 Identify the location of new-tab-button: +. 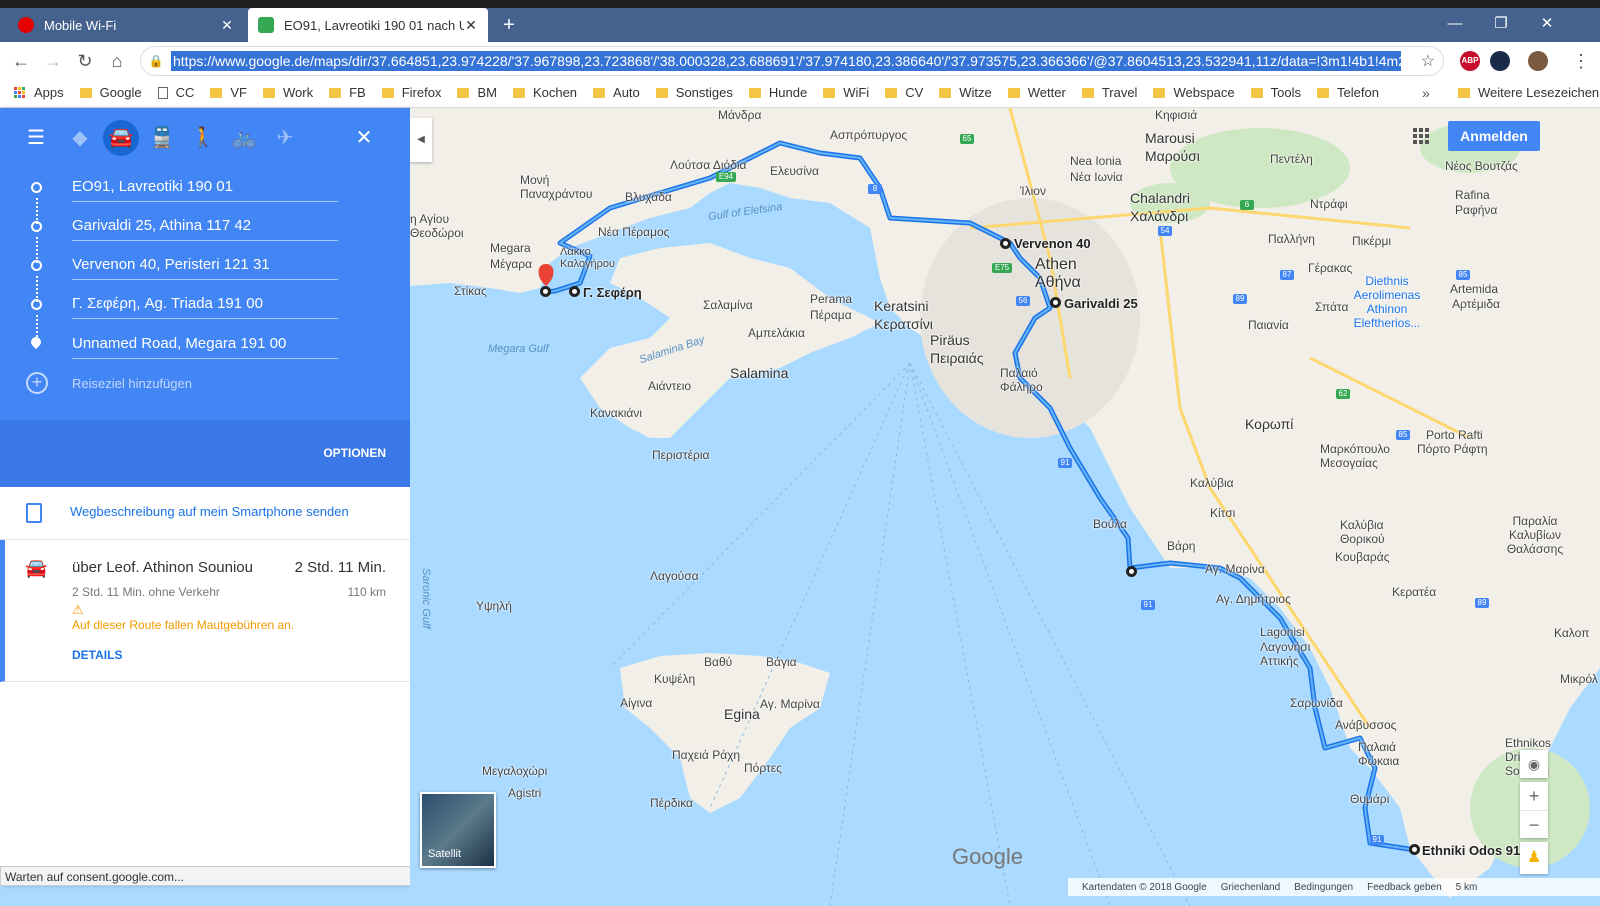
(509, 25).